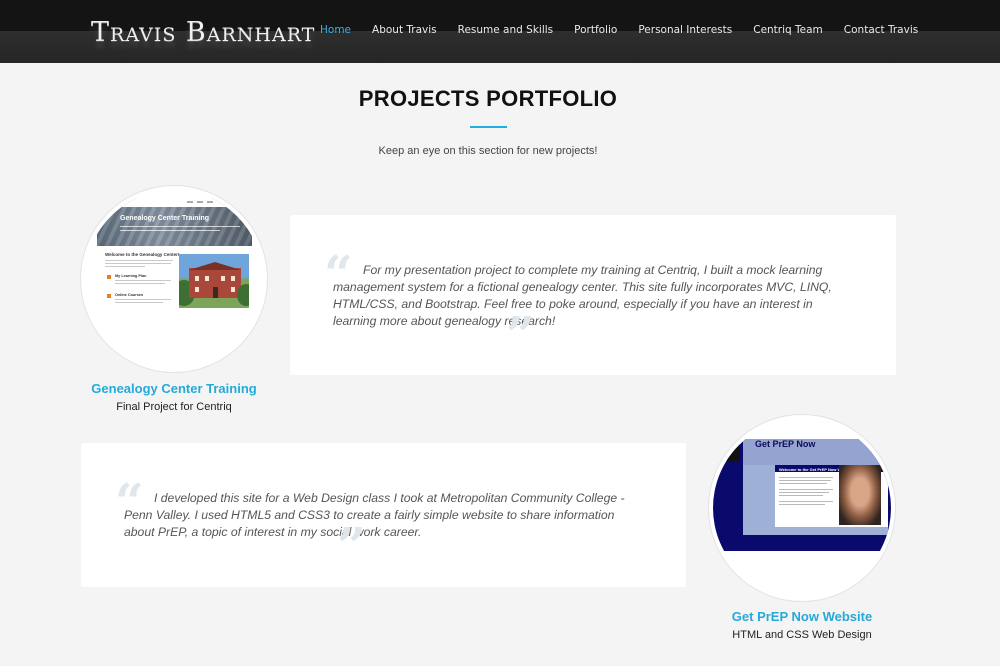 Image resolution: width=1000 pixels, height=666 pixels. I want to click on section-title: PROJECTS PORTFOLIO, so click(488, 98).